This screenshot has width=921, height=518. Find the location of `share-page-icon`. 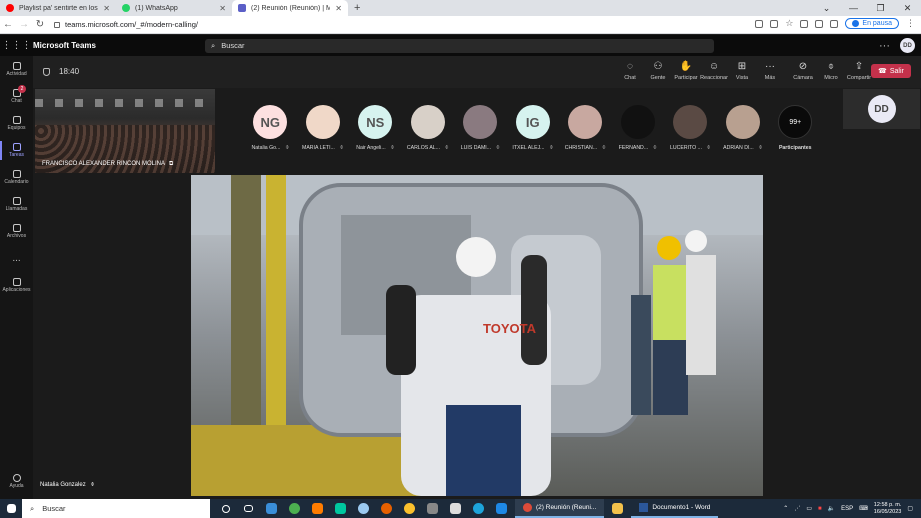

share-page-icon is located at coordinates (774, 23).